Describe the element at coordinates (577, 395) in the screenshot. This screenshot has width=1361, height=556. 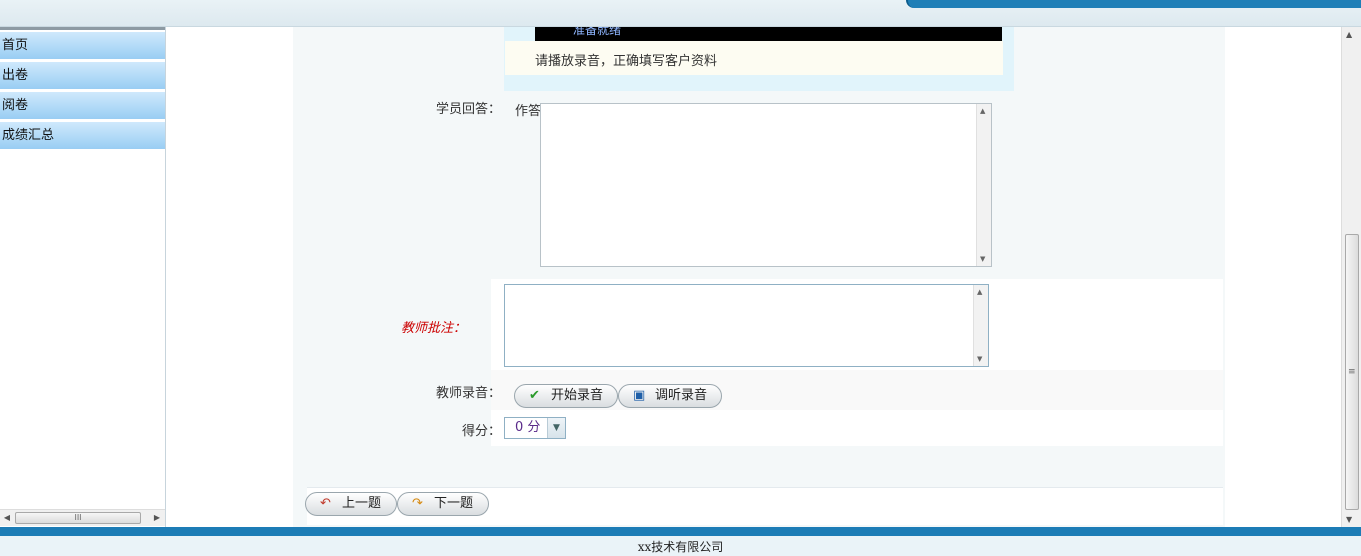
I see `start-record-label: 开始录音` at that location.